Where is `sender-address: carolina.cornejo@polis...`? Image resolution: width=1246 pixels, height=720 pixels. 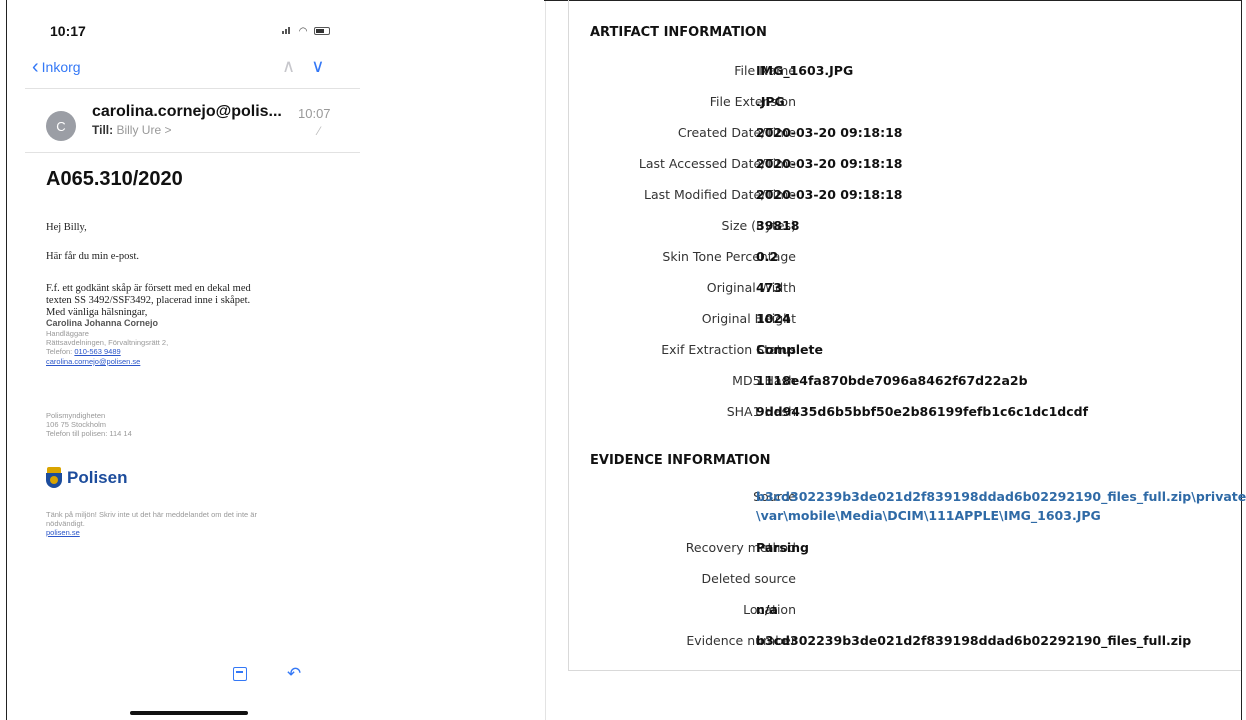
sender-address: carolina.cornejo@polis... is located at coordinates (187, 112).